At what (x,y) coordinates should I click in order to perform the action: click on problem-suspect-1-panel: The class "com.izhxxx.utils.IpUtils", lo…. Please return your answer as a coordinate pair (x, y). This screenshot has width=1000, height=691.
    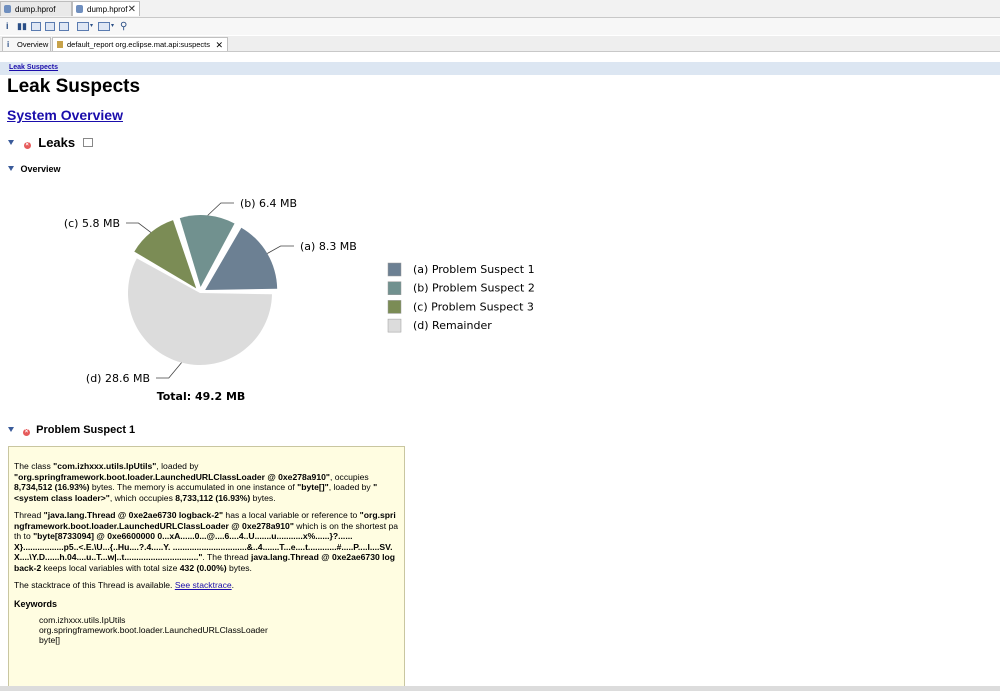
    Looking at the image, I should click on (206, 568).